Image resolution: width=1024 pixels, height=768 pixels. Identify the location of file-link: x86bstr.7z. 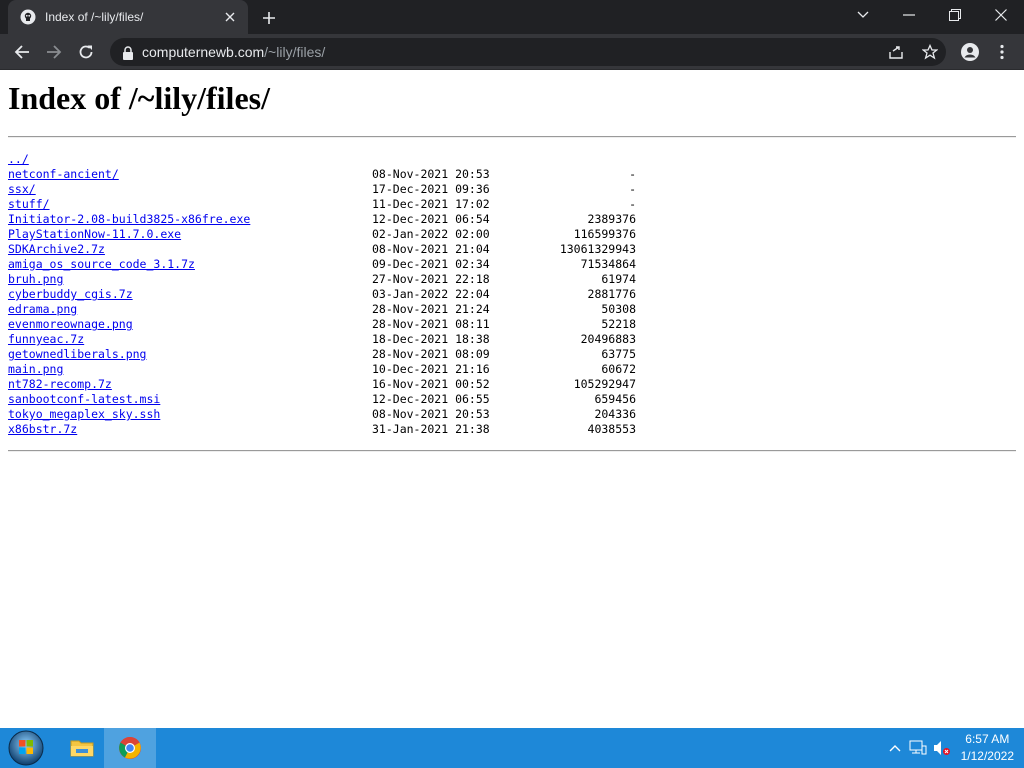
(42, 429).